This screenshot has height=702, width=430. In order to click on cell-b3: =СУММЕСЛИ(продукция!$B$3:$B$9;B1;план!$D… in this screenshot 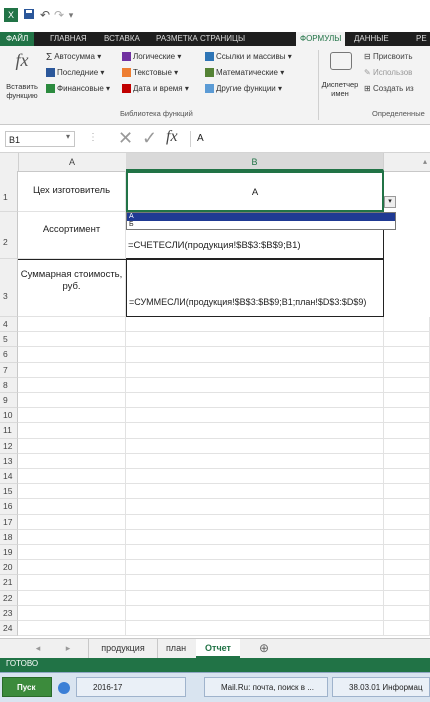, I will do `click(255, 288)`.